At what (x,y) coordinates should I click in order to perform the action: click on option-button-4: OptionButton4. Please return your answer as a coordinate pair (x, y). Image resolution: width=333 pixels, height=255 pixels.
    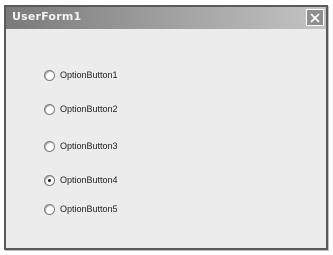
    Looking at the image, I should click on (81, 180).